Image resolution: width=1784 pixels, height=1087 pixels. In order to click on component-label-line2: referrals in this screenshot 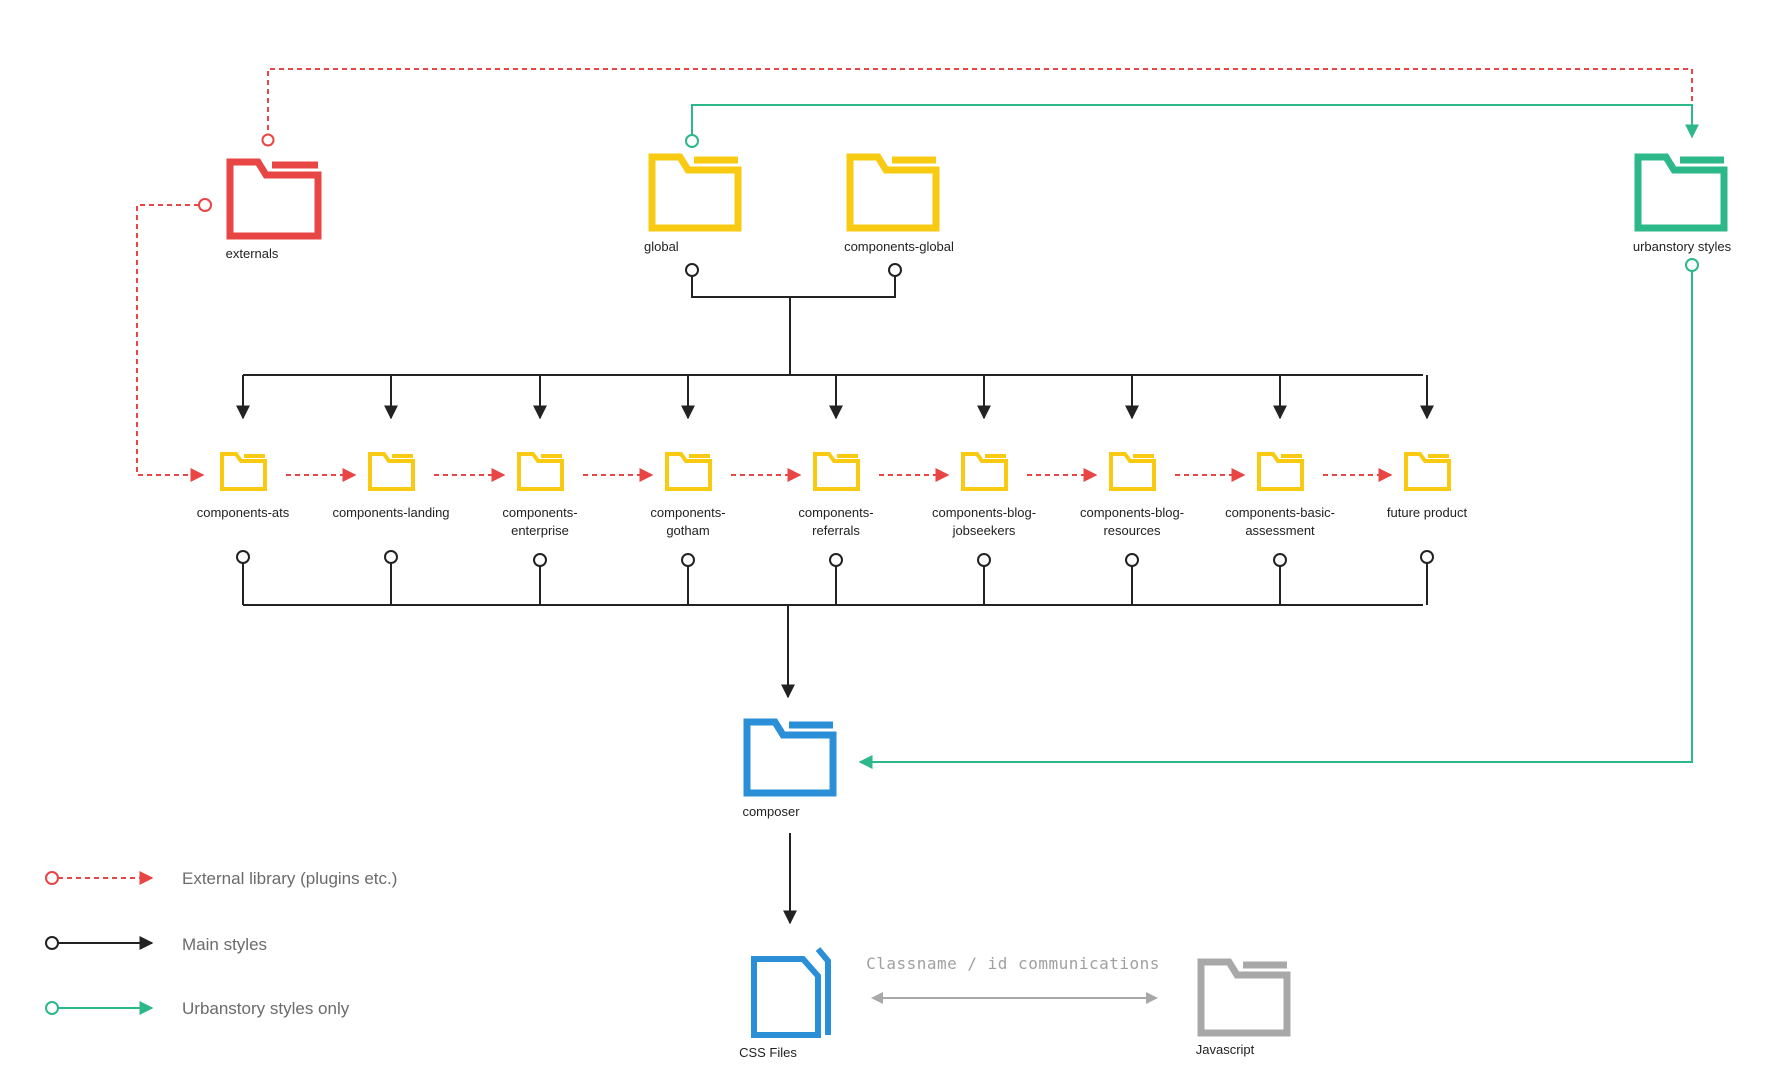, I will do `click(836, 530)`.